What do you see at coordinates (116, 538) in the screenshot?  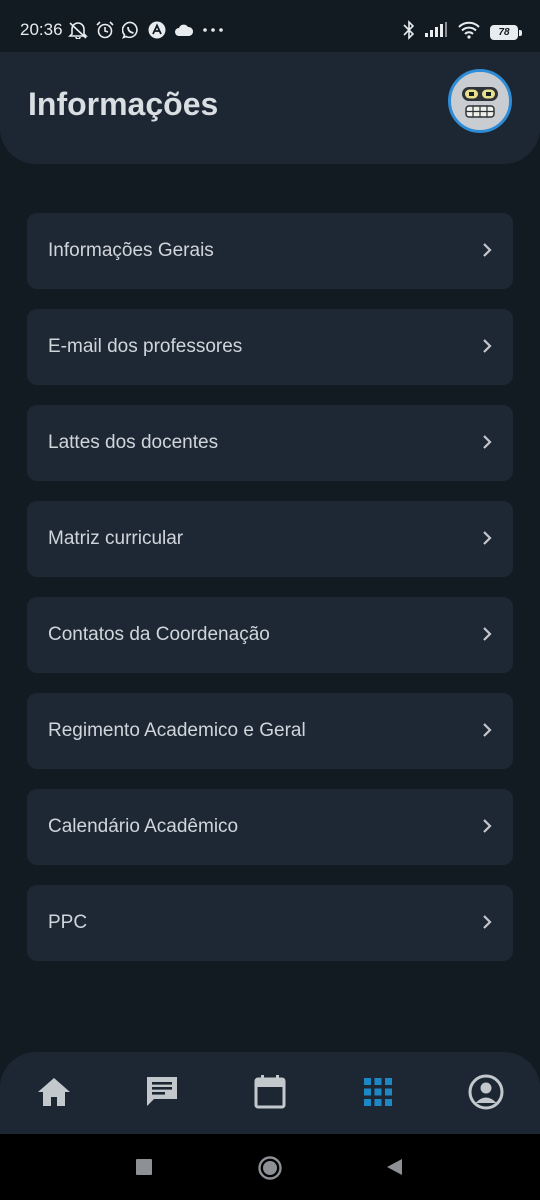 I see `menu-item-label: Matriz curricular` at bounding box center [116, 538].